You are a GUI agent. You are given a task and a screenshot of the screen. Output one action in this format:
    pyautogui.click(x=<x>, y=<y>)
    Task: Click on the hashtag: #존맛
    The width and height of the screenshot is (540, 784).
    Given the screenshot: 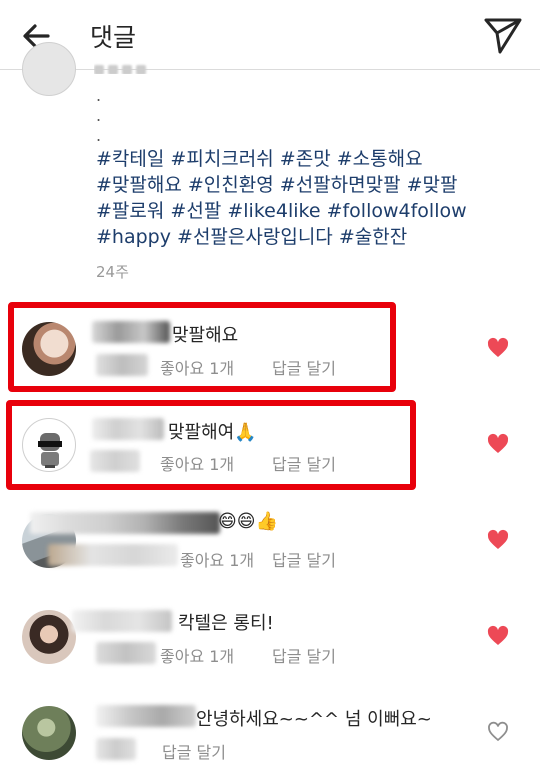 What is the action you would take?
    pyautogui.click(x=305, y=159)
    